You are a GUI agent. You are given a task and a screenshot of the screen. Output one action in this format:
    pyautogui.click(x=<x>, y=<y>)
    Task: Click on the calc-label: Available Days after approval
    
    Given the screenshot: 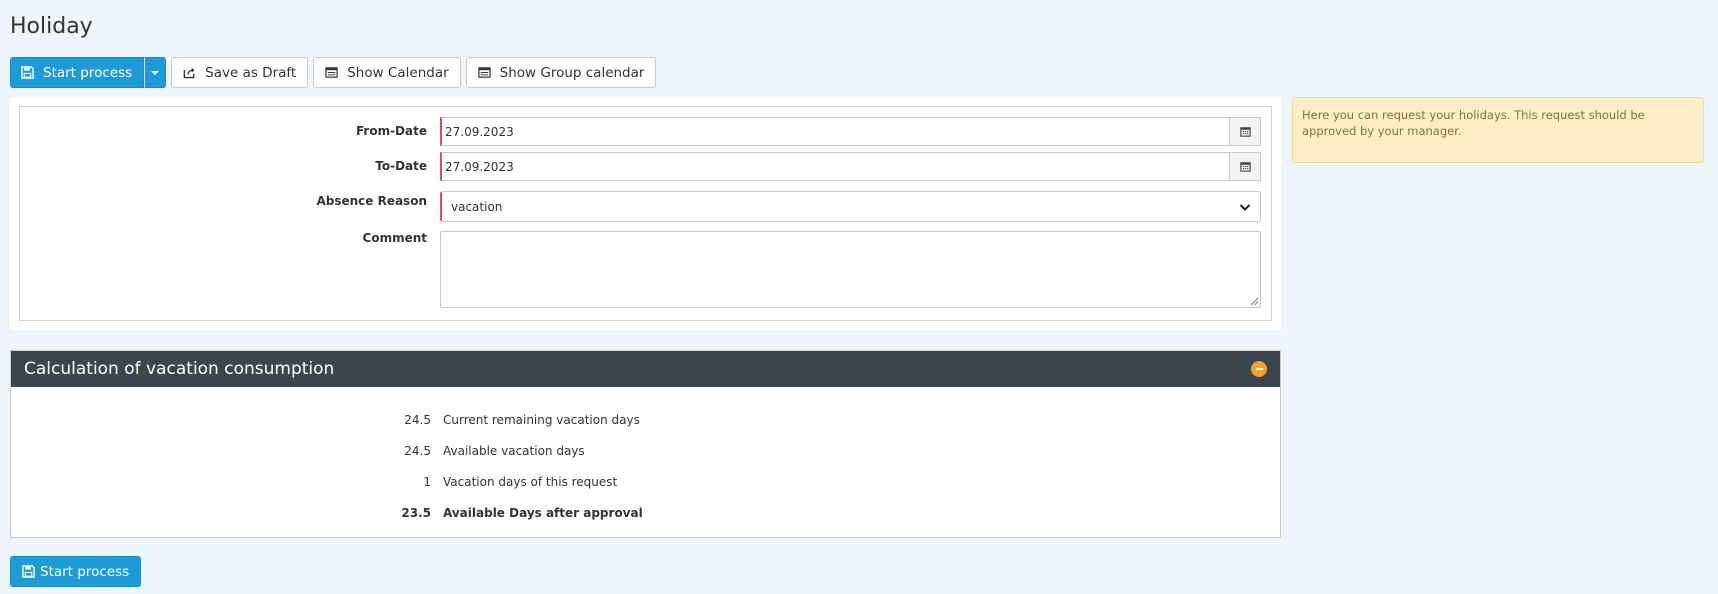 What is the action you would take?
    pyautogui.click(x=543, y=513)
    